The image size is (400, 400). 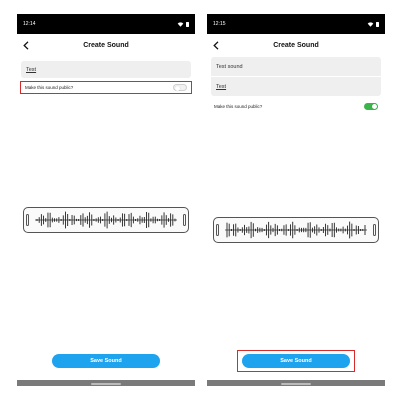 I want to click on sound-title-value: Test sound, so click(x=229, y=66).